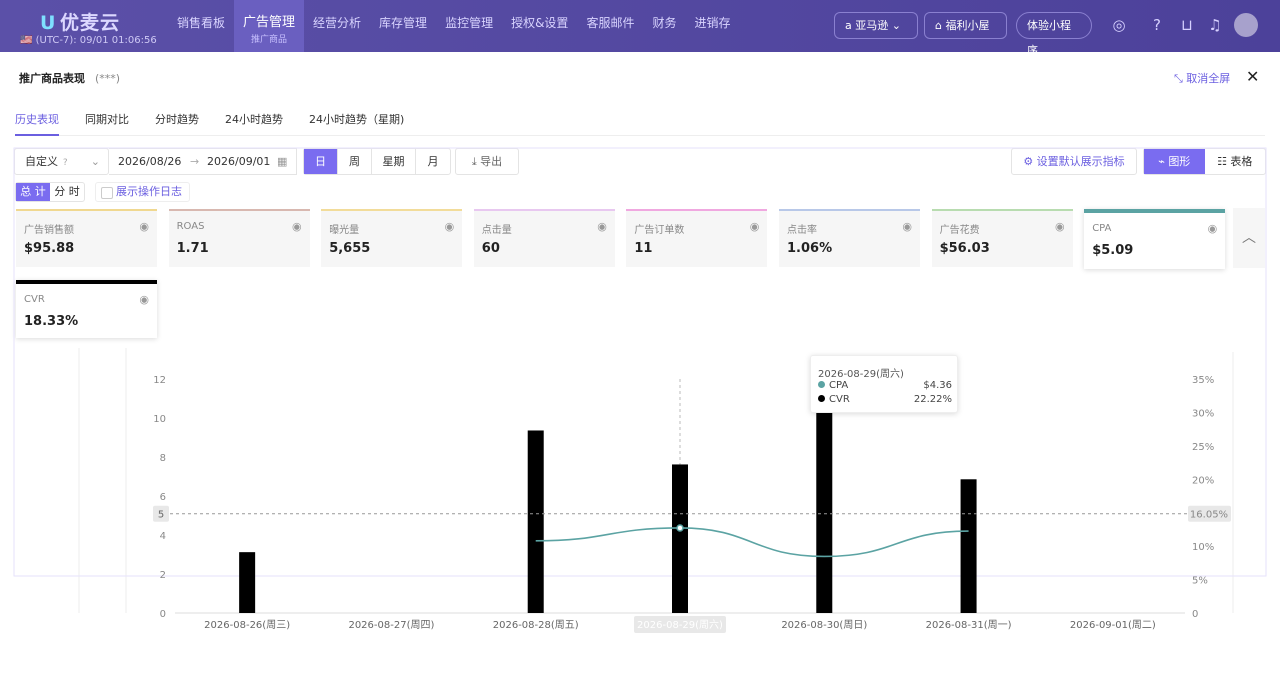  Describe the element at coordinates (1215, 25) in the screenshot. I see `bell-icon: ♫` at that location.